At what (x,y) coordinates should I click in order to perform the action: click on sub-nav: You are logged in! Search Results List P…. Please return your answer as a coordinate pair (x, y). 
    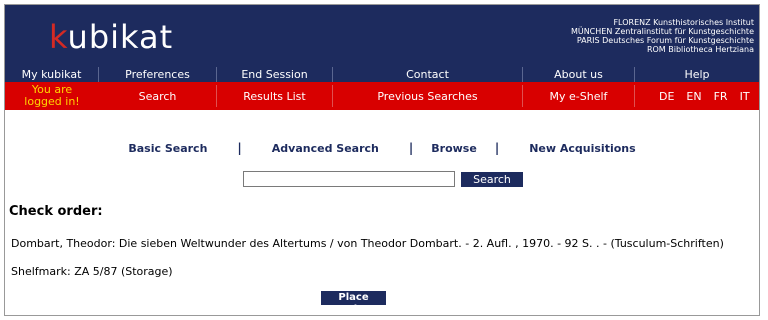
    Looking at the image, I should click on (382, 96).